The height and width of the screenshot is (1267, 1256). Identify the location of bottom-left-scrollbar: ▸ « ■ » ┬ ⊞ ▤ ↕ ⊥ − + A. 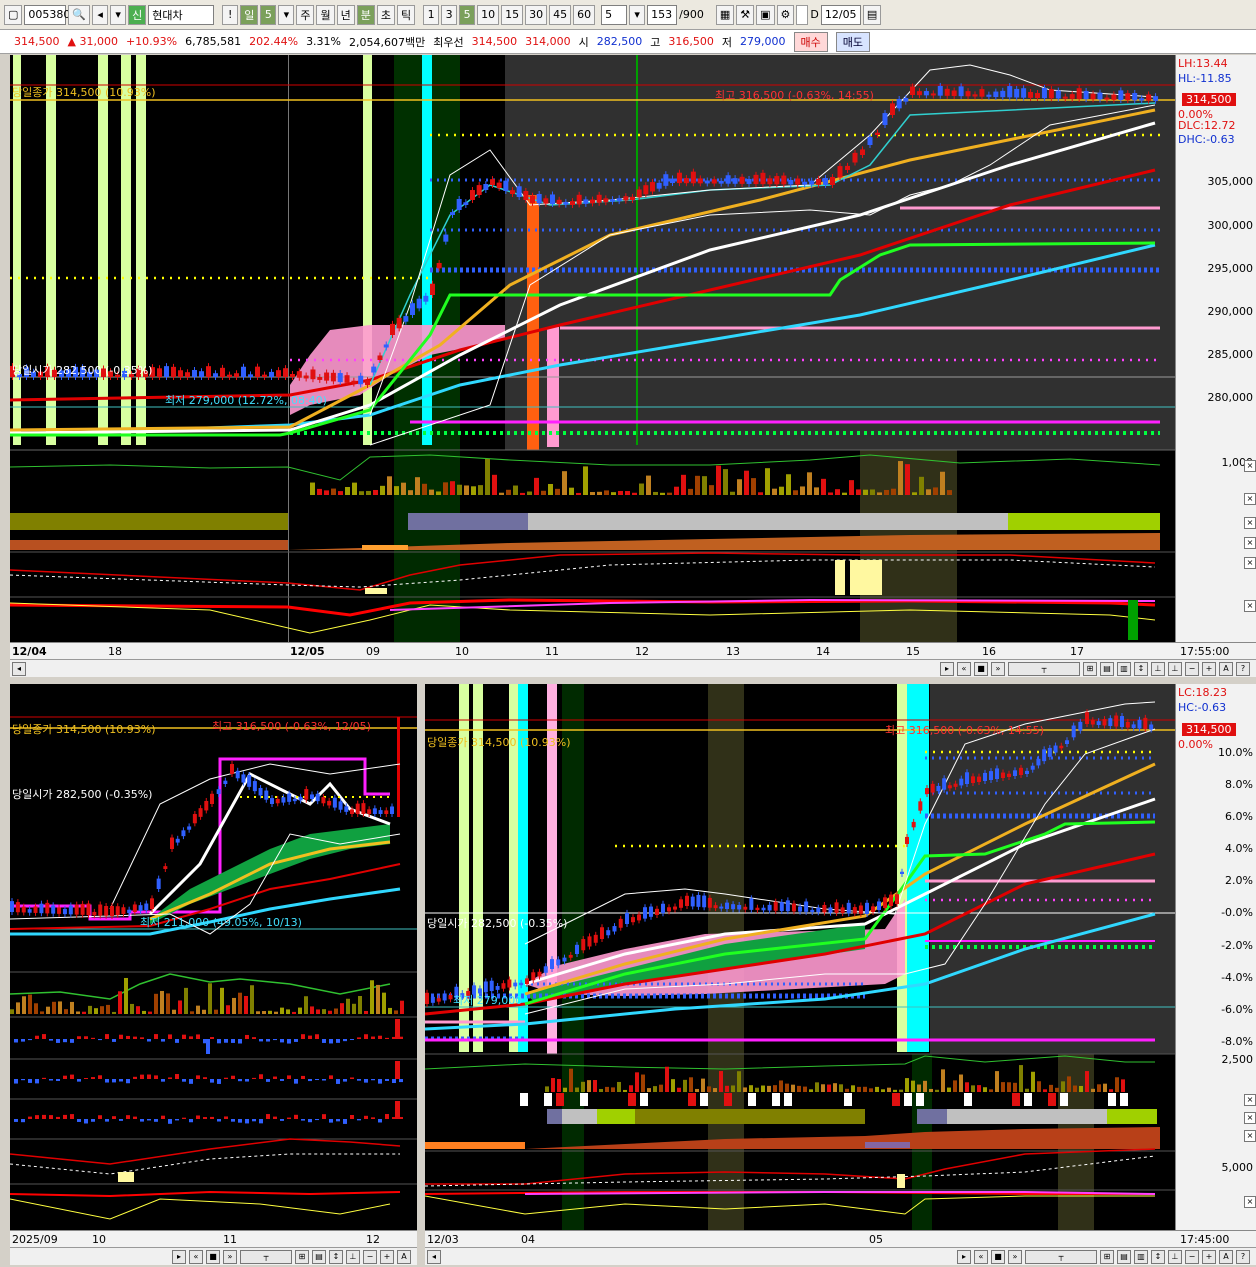
(213, 1256).